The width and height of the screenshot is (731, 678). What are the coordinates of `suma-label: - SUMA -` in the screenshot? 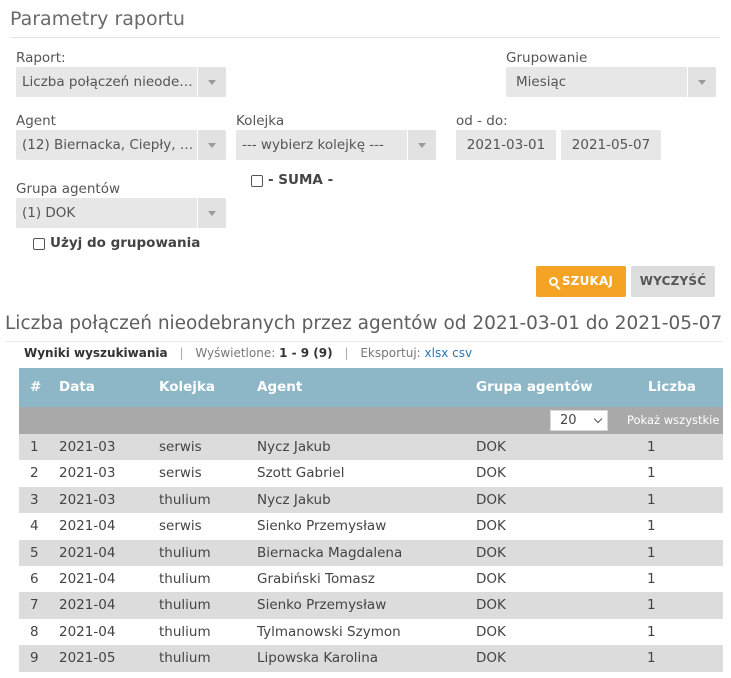 It's located at (301, 180).